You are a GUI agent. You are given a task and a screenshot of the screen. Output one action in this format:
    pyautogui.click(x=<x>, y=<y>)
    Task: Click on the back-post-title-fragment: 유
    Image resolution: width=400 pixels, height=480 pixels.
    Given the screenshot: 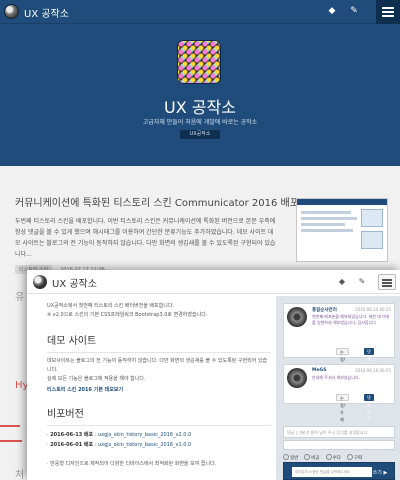 What is the action you would take?
    pyautogui.click(x=20, y=297)
    